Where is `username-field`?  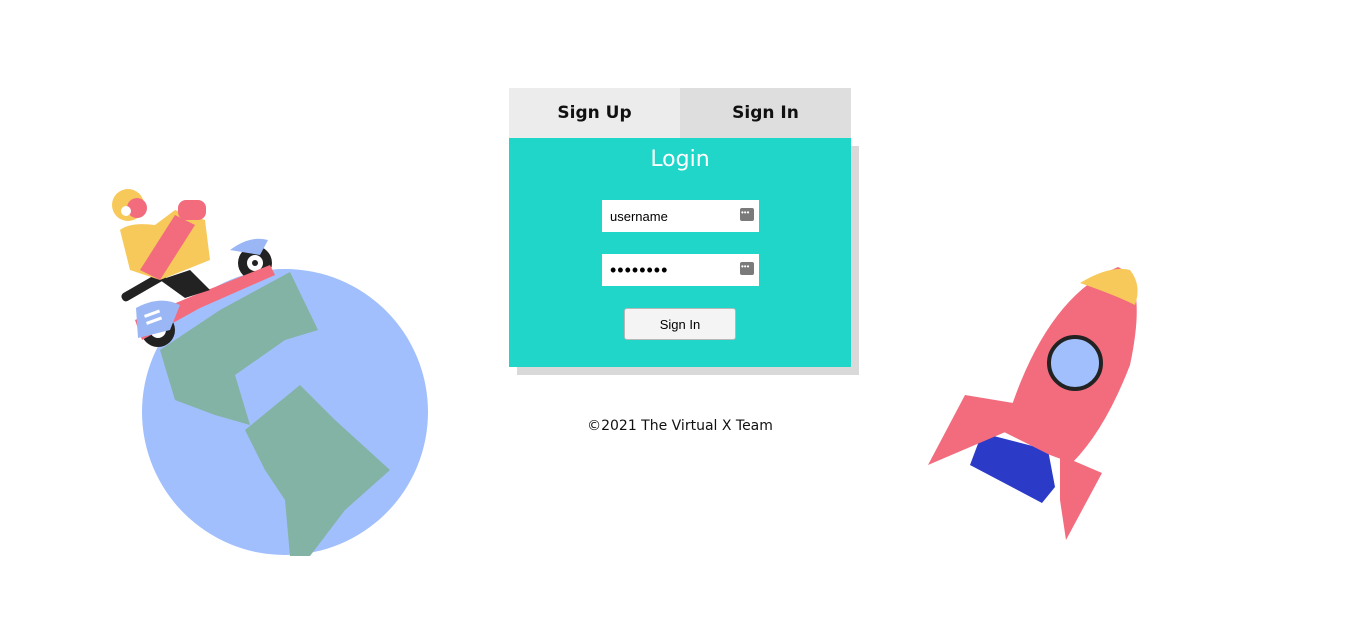 username-field is located at coordinates (680, 216).